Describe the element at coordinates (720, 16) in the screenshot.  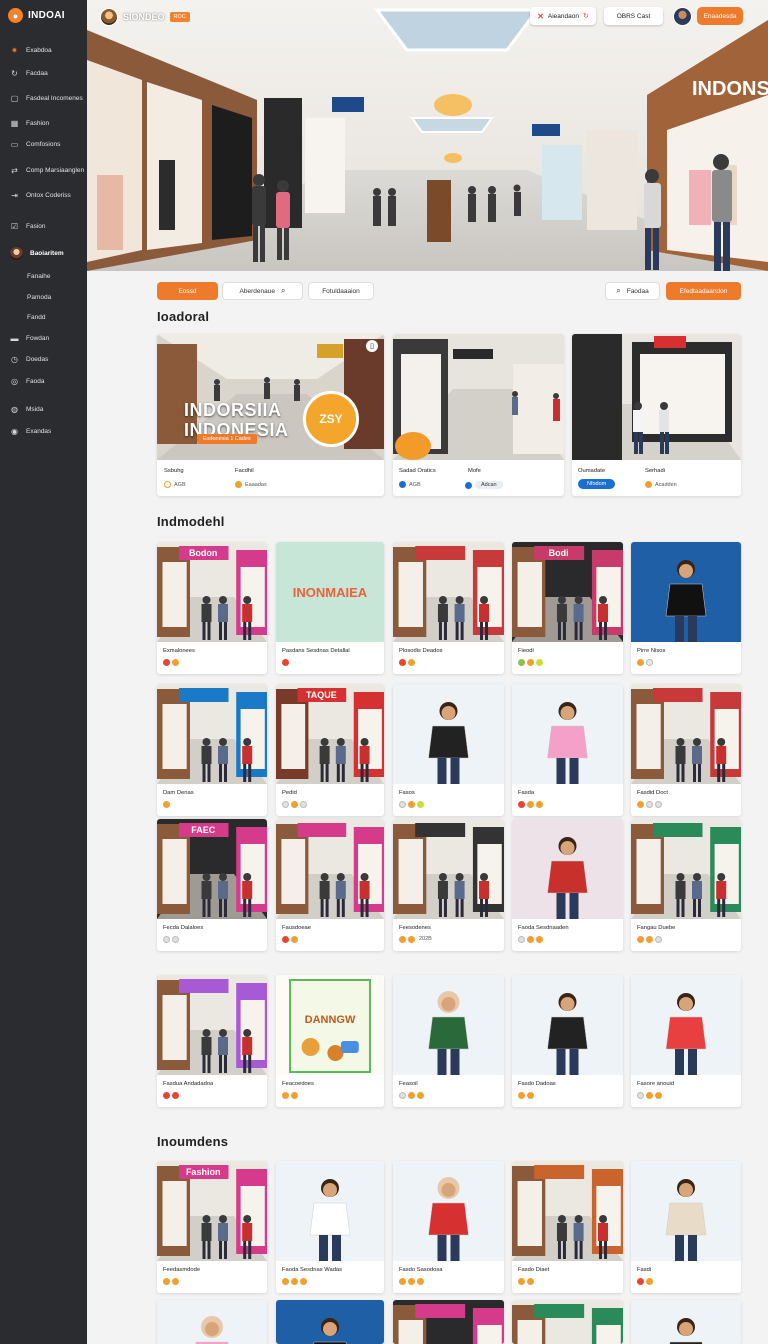
I see `topbar-cta-button: Enaadesda` at that location.